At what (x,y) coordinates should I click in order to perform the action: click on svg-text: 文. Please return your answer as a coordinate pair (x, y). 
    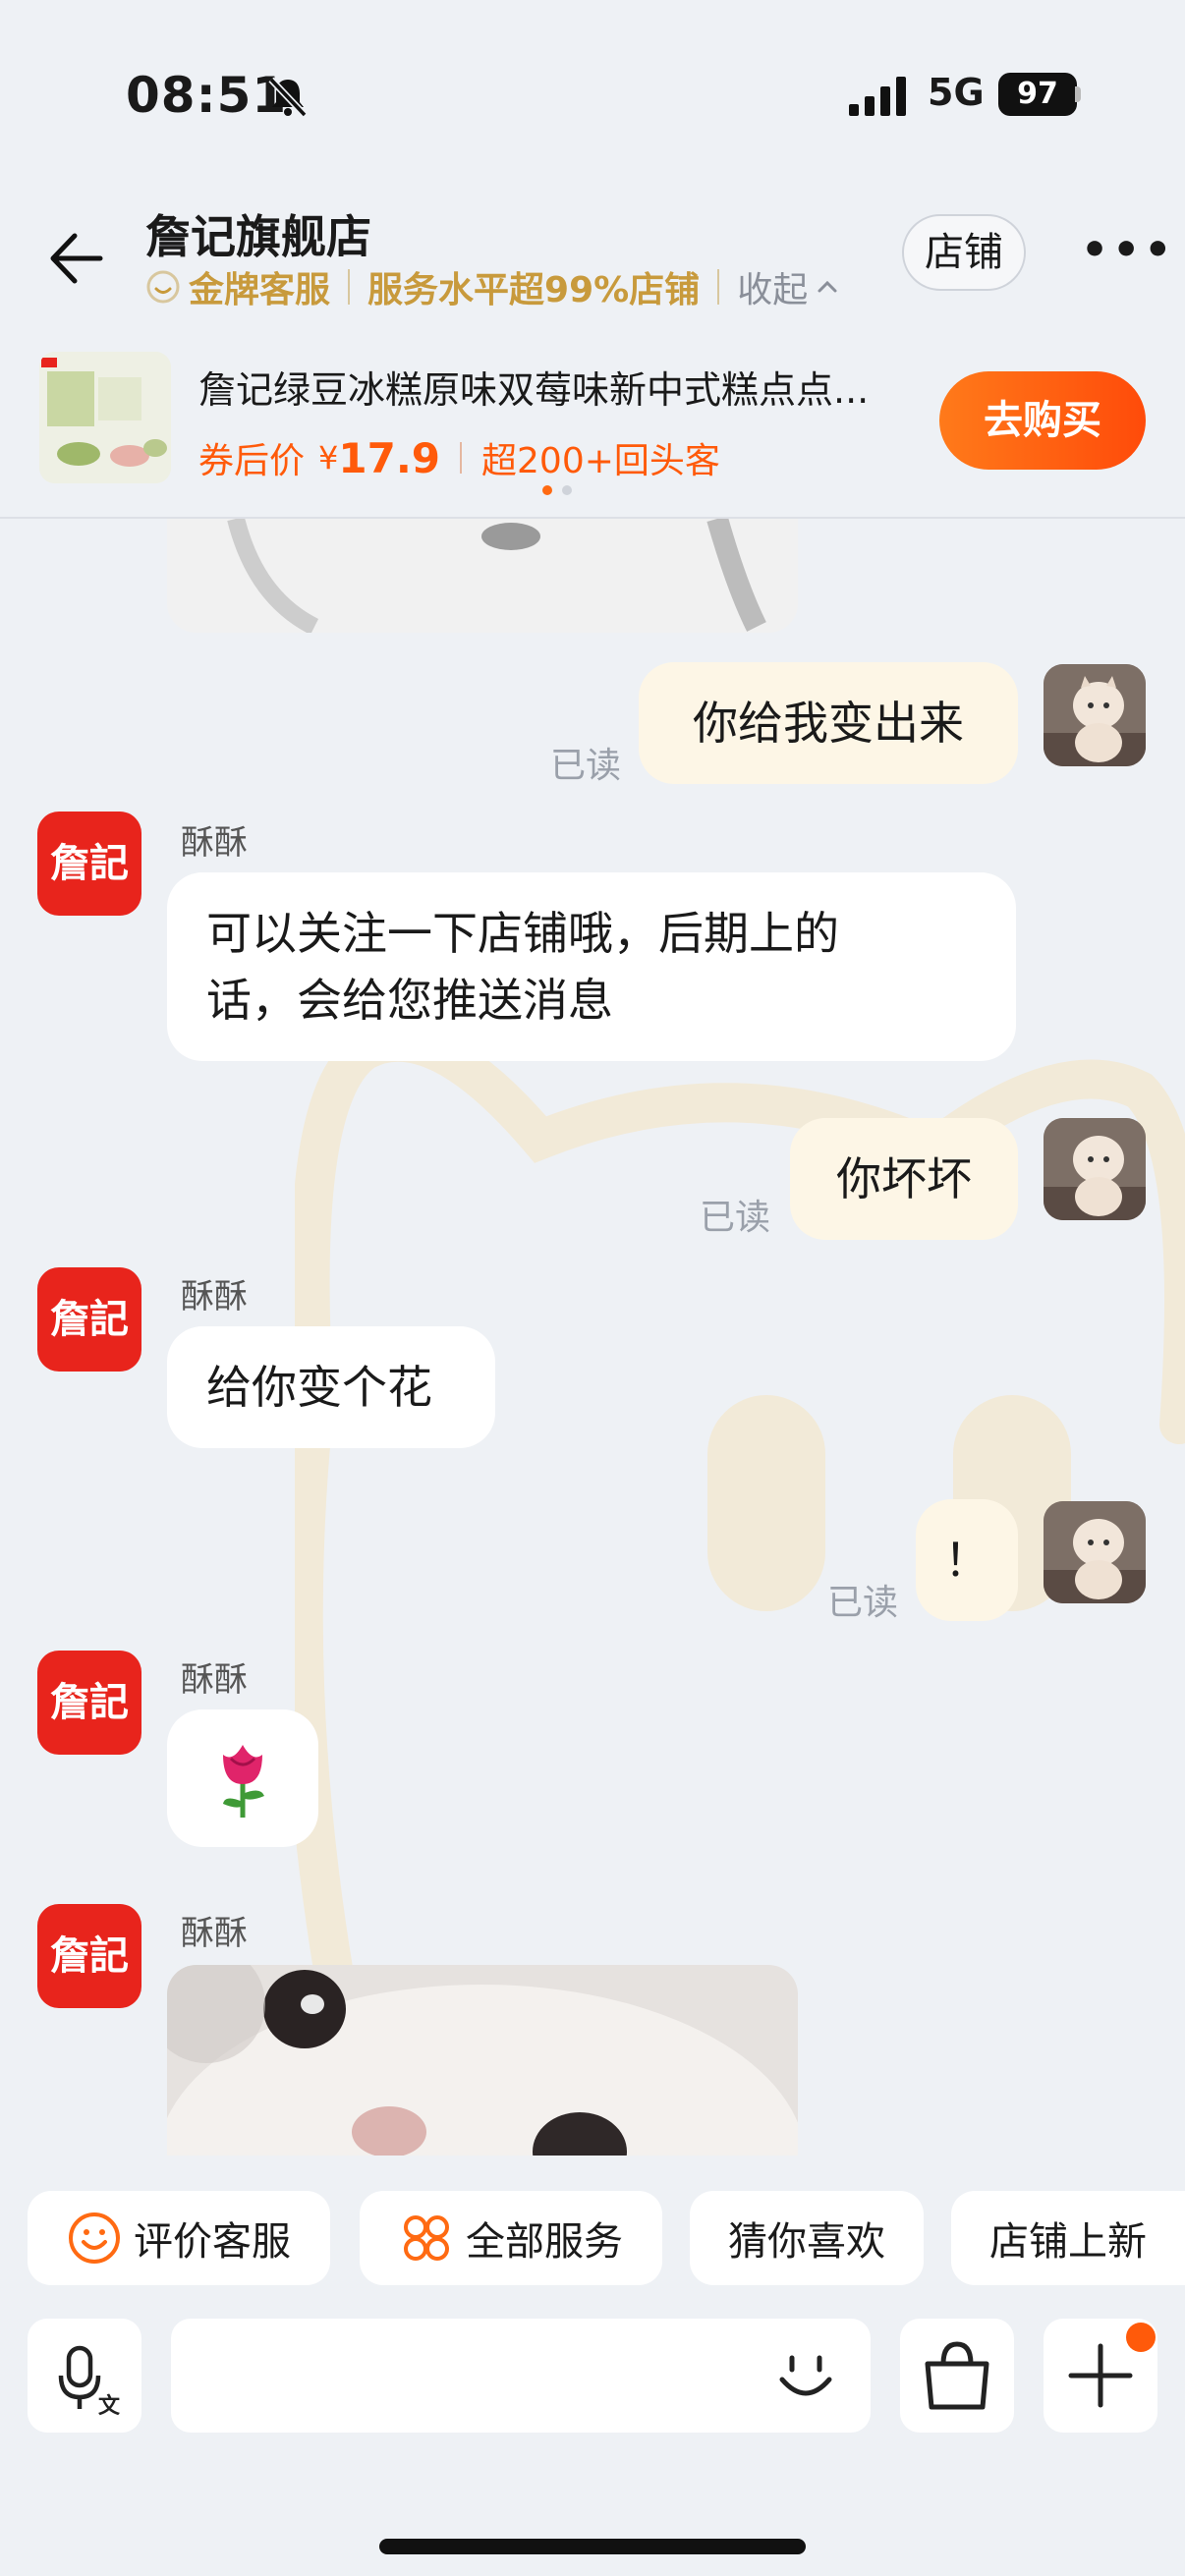
    Looking at the image, I should click on (110, 2406).